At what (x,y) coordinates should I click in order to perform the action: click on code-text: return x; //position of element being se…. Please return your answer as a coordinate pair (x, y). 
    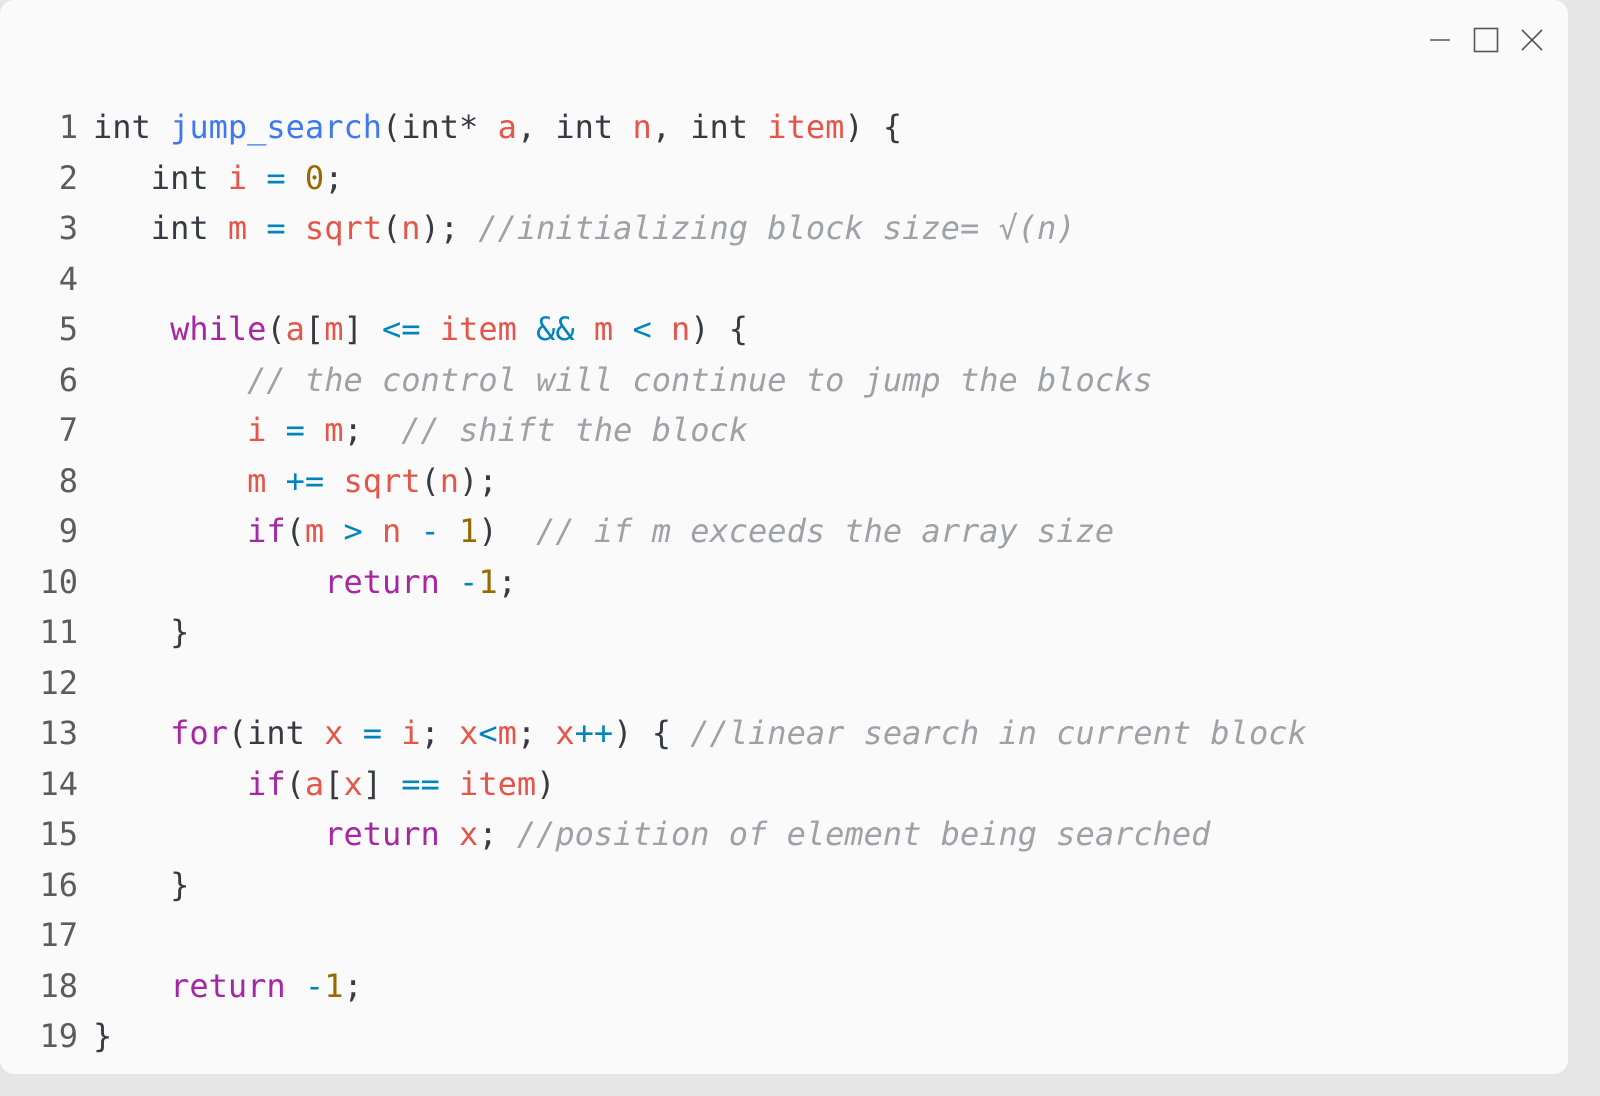
    Looking at the image, I should click on (644, 834).